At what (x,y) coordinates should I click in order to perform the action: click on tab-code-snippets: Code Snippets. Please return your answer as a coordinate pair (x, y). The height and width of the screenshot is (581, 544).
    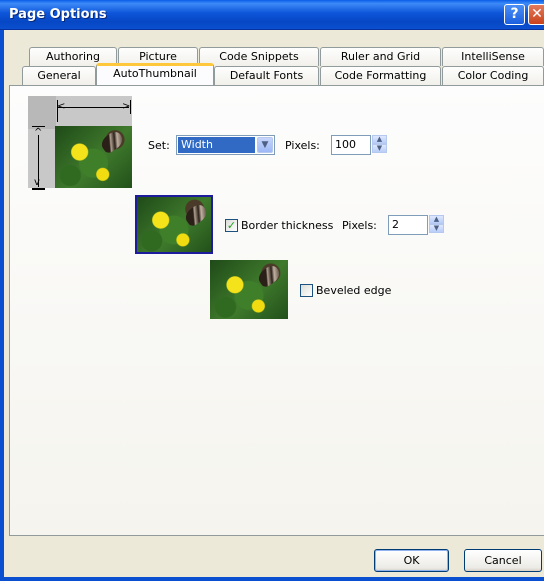
    Looking at the image, I should click on (259, 56).